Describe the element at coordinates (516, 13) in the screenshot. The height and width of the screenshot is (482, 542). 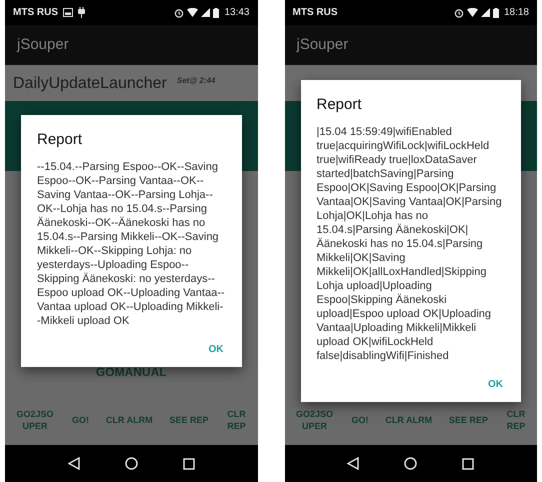
I see `clock-time: 18:18` at that location.